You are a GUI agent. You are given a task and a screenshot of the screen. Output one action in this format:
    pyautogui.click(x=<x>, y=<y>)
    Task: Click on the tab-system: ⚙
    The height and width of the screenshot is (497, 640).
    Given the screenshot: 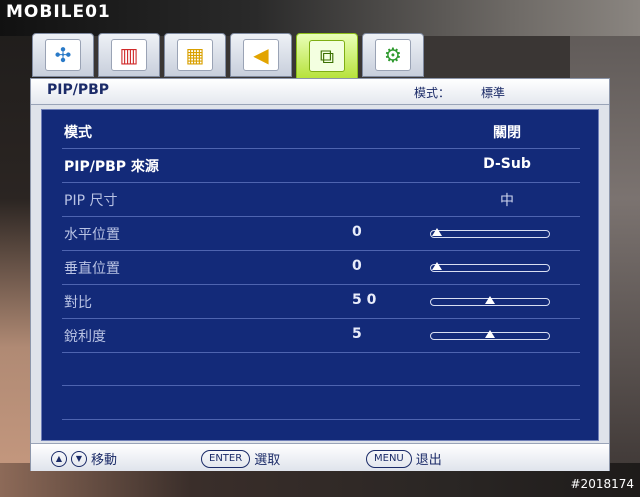 What is the action you would take?
    pyautogui.click(x=393, y=55)
    